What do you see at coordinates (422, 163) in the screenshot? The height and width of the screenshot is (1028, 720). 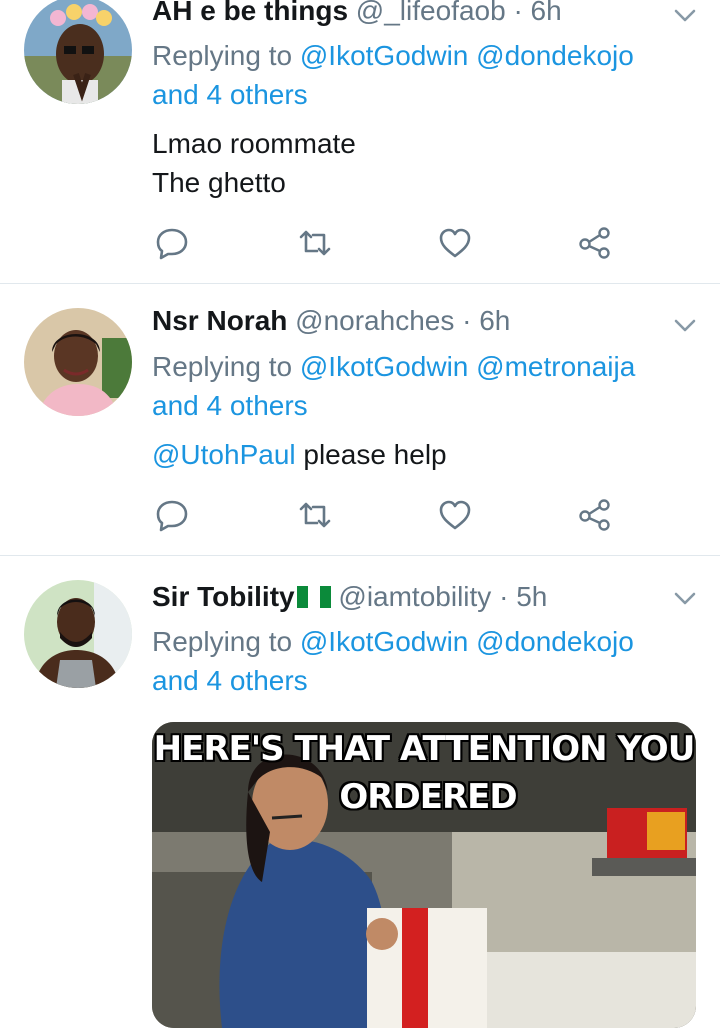 I see `tweet-text: Lmao roommate The ghetto` at bounding box center [422, 163].